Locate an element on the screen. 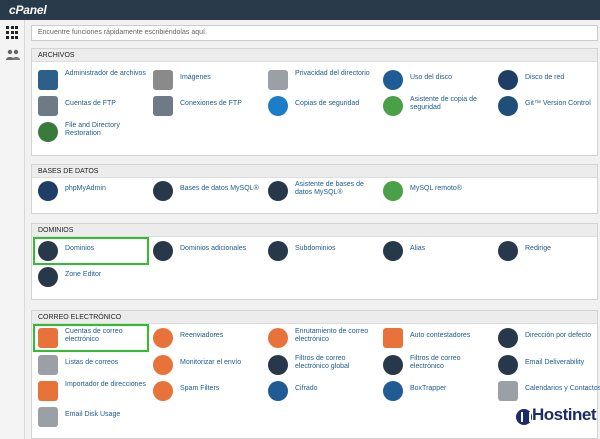 The image size is (600, 439). feature-item-asistente-de-bases-de-datos-mysql: Asistente de bases de datos MySQL® is located at coordinates (321, 191).